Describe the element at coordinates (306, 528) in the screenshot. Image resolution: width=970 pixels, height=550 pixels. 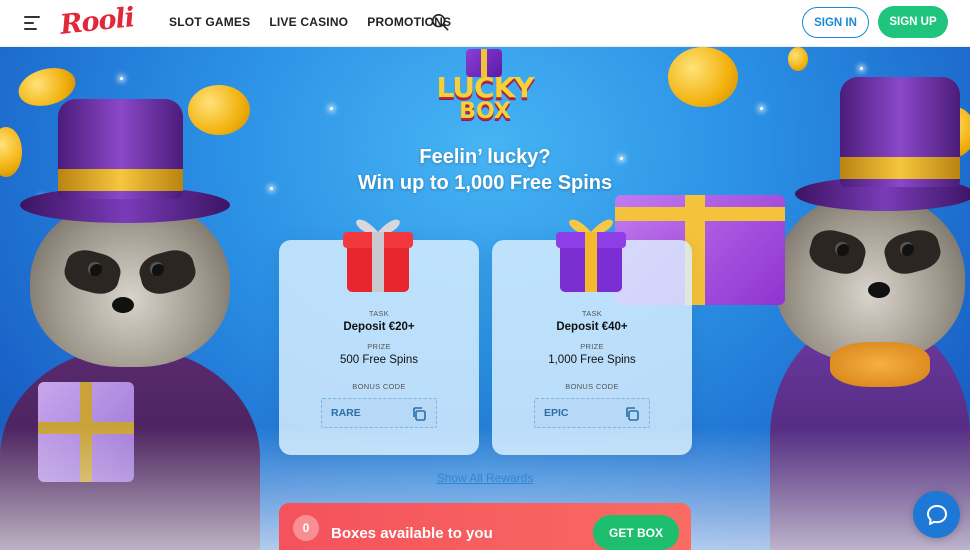
I see `boxes-count-badge: 0` at that location.